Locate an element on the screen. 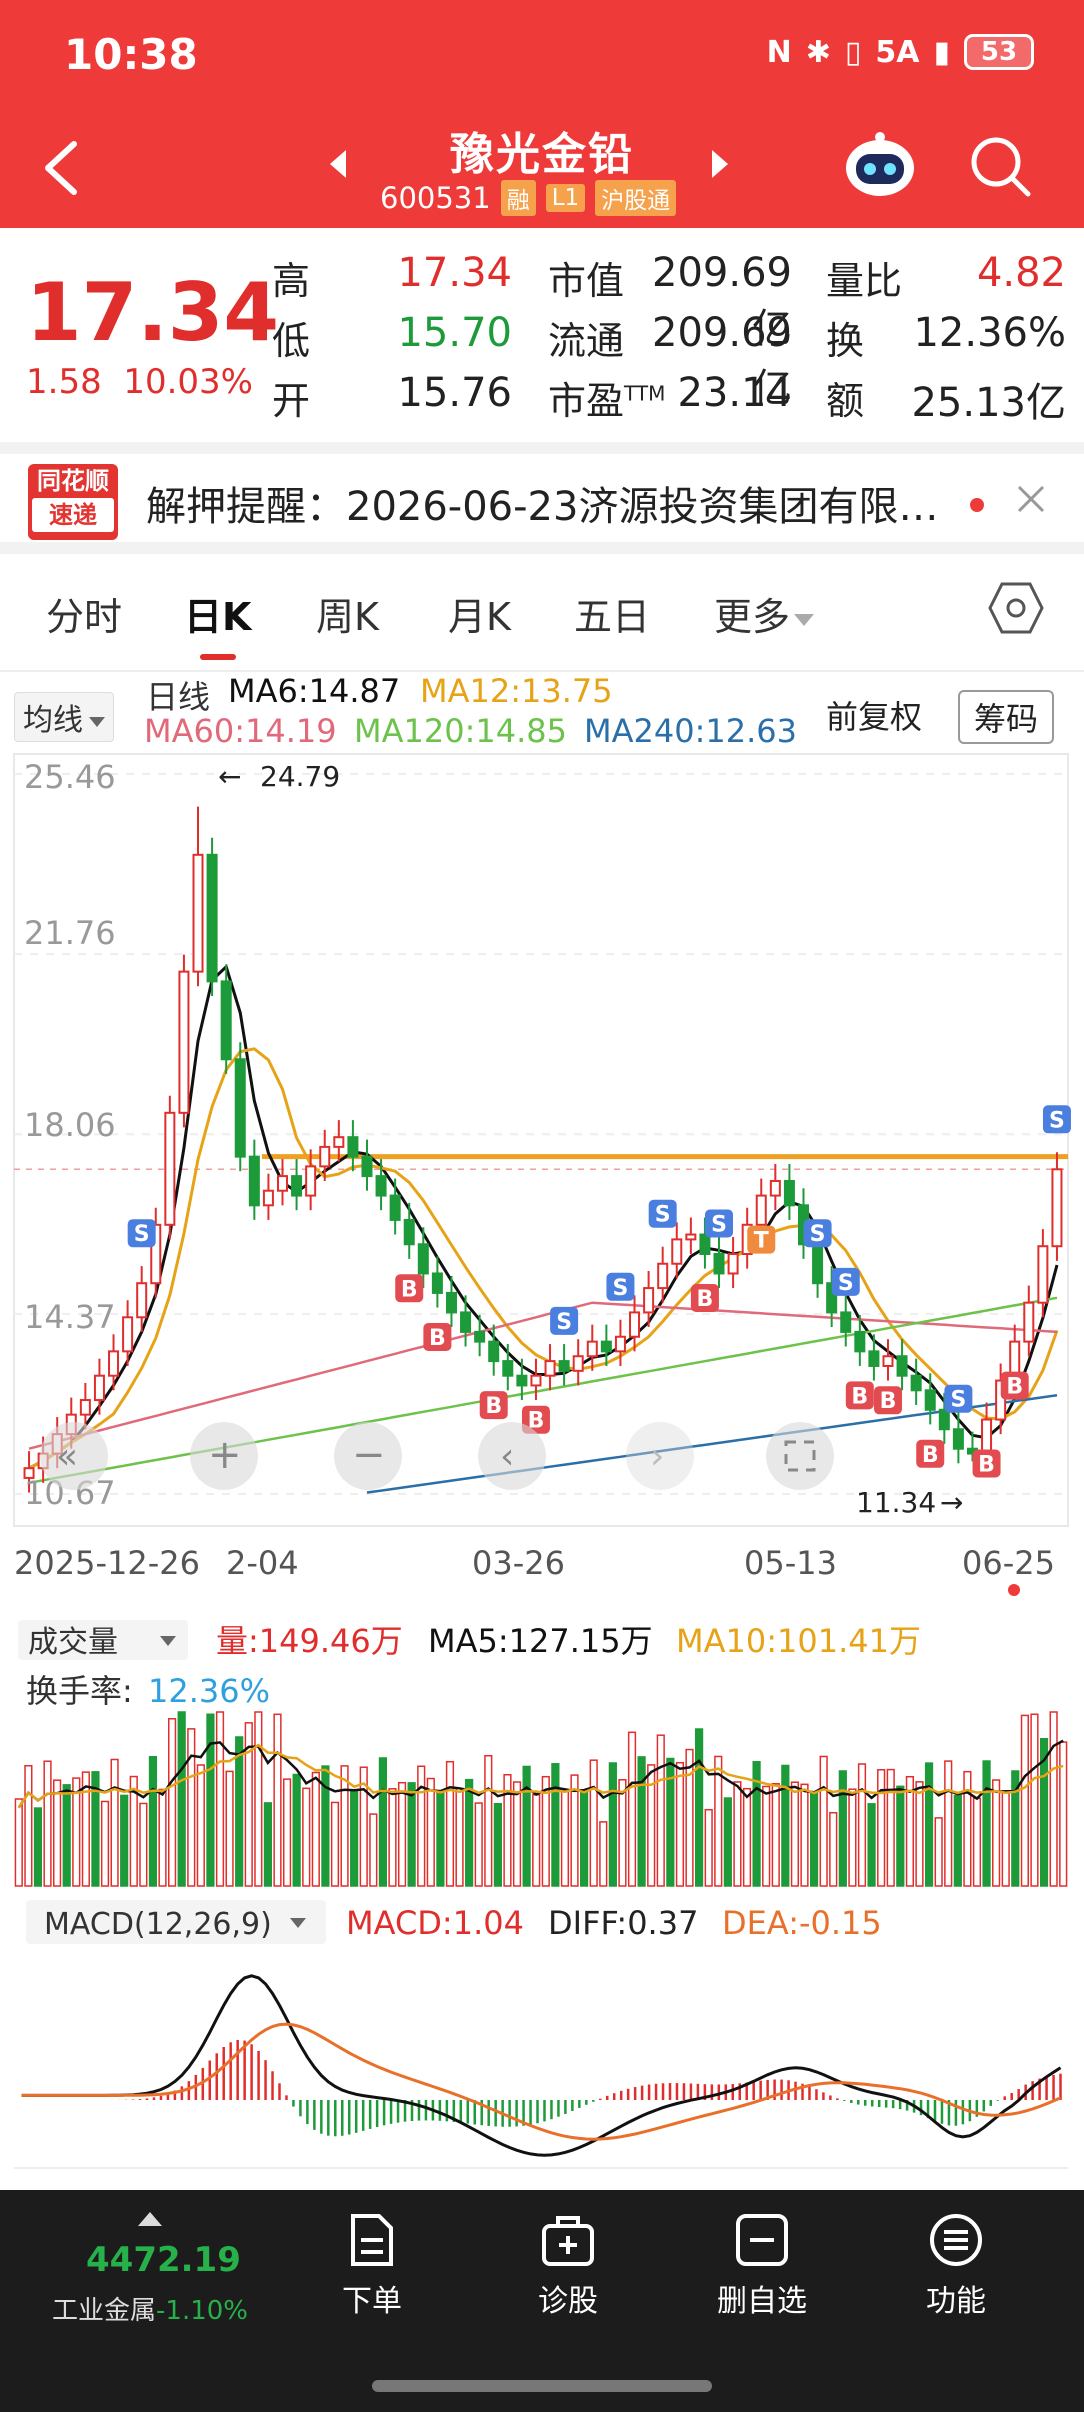 The height and width of the screenshot is (2412, 1084). indicator-selector: 均线 is located at coordinates (64, 717).